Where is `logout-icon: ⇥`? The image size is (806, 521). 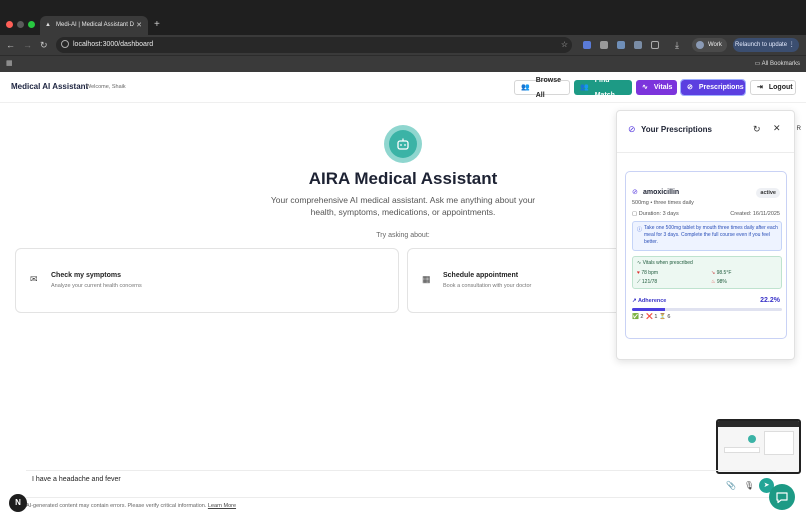 logout-icon: ⇥ is located at coordinates (760, 87).